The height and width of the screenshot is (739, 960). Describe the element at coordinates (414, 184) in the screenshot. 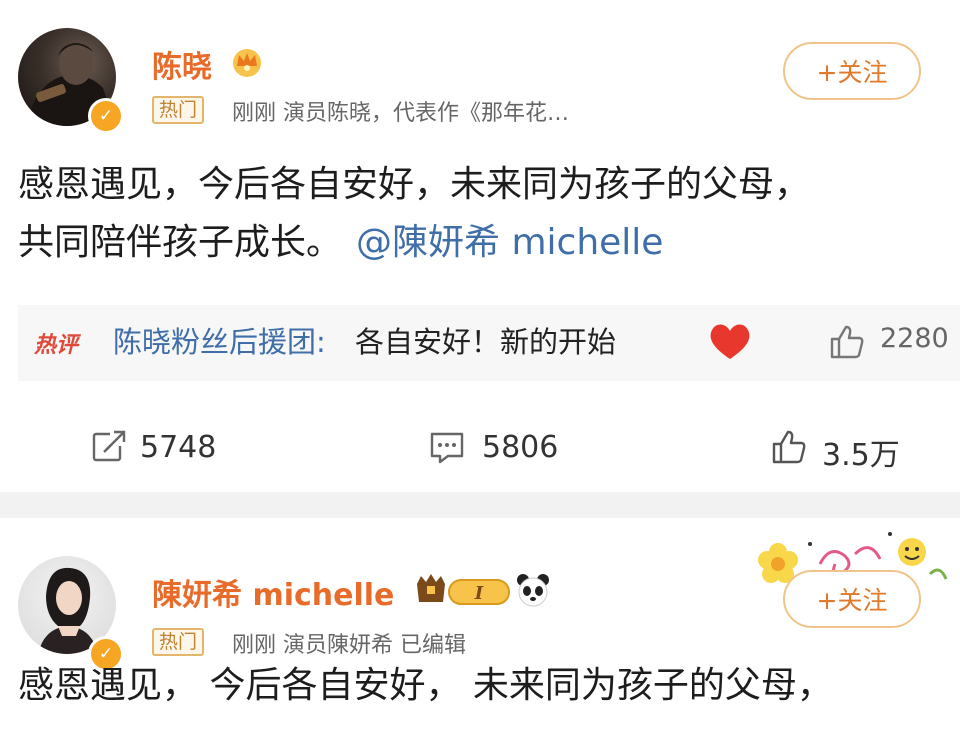

I see `post-text-line-1: 感恩遇见，今后各自安好，未来同为孩子的父母，` at that location.